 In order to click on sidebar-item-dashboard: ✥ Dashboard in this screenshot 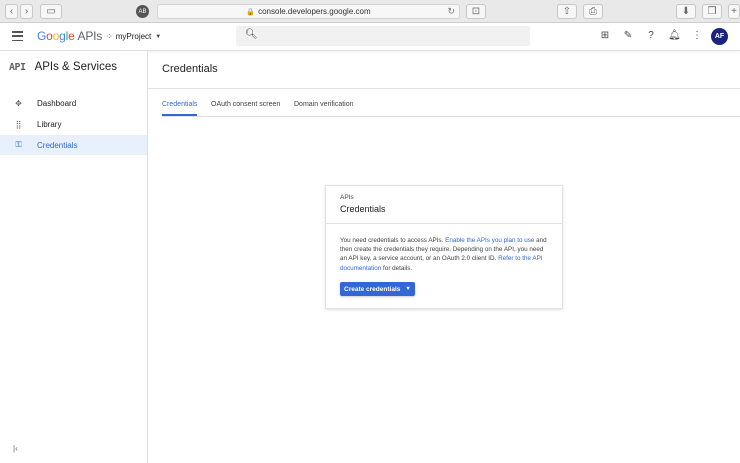, I will do `click(73, 103)`.